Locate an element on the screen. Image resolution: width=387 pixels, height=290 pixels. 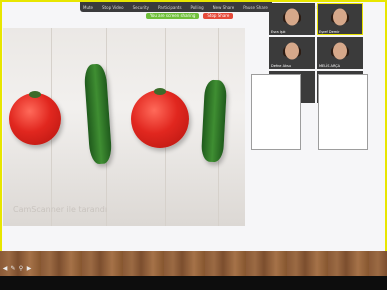
stop-share-button: Stop Share is located at coordinates (218, 15).